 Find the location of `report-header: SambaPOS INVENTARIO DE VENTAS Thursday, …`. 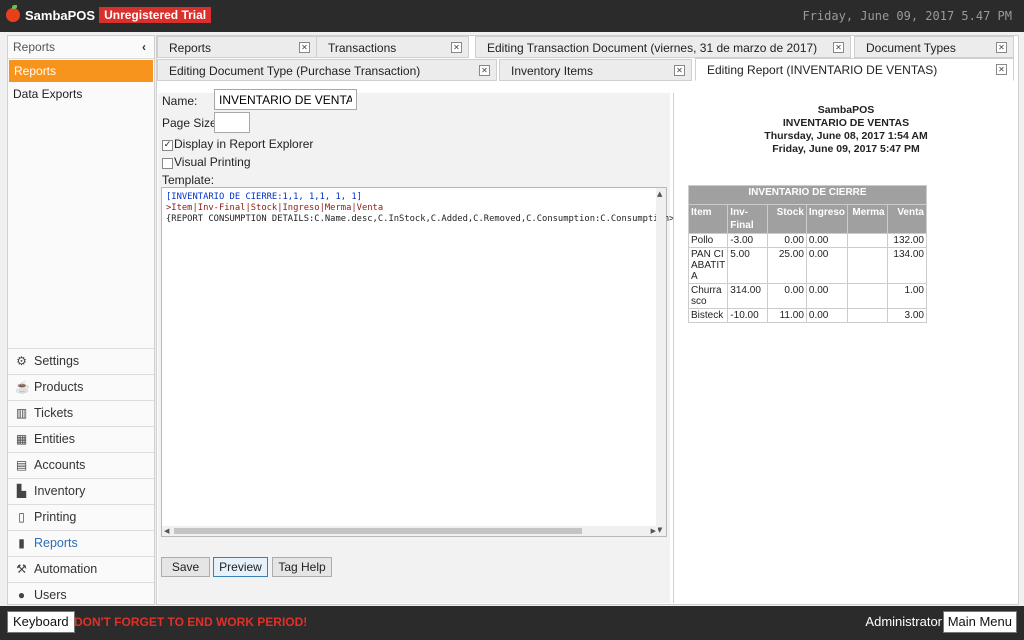

report-header: SambaPOS INVENTARIO DE VENTAS Thursday, … is located at coordinates (846, 130).